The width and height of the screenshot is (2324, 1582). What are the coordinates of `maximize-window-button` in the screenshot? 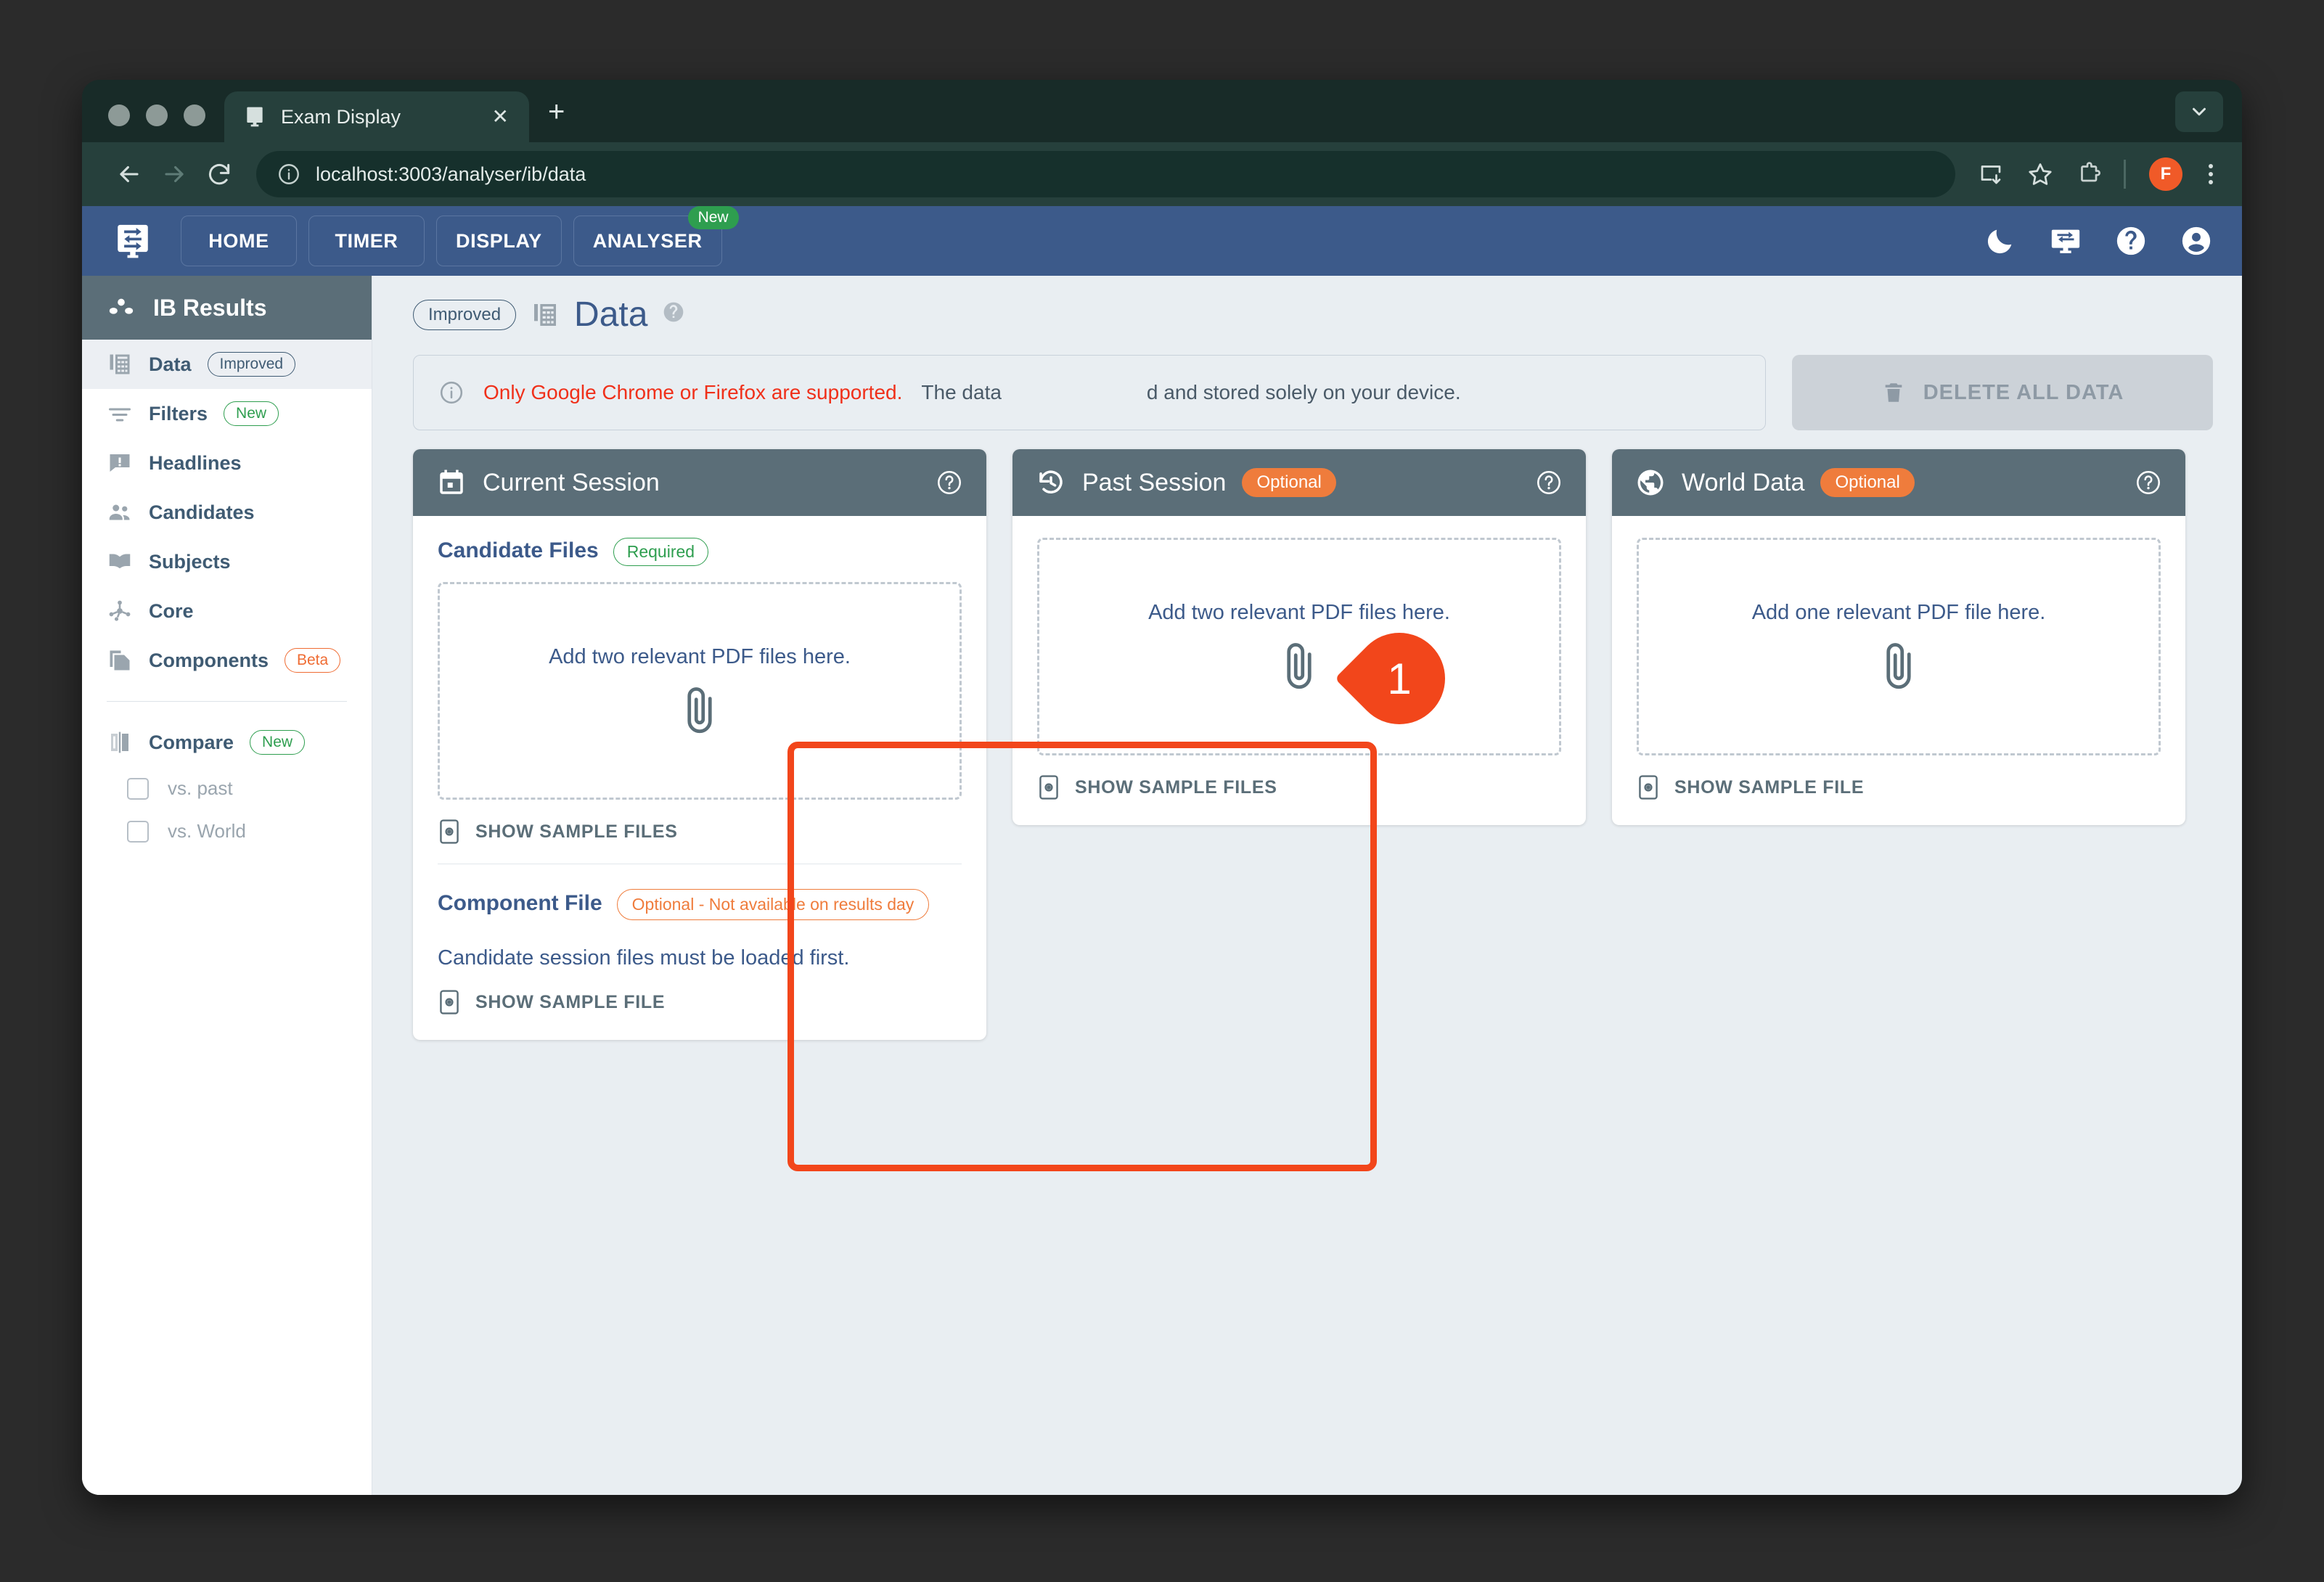 It's located at (194, 115).